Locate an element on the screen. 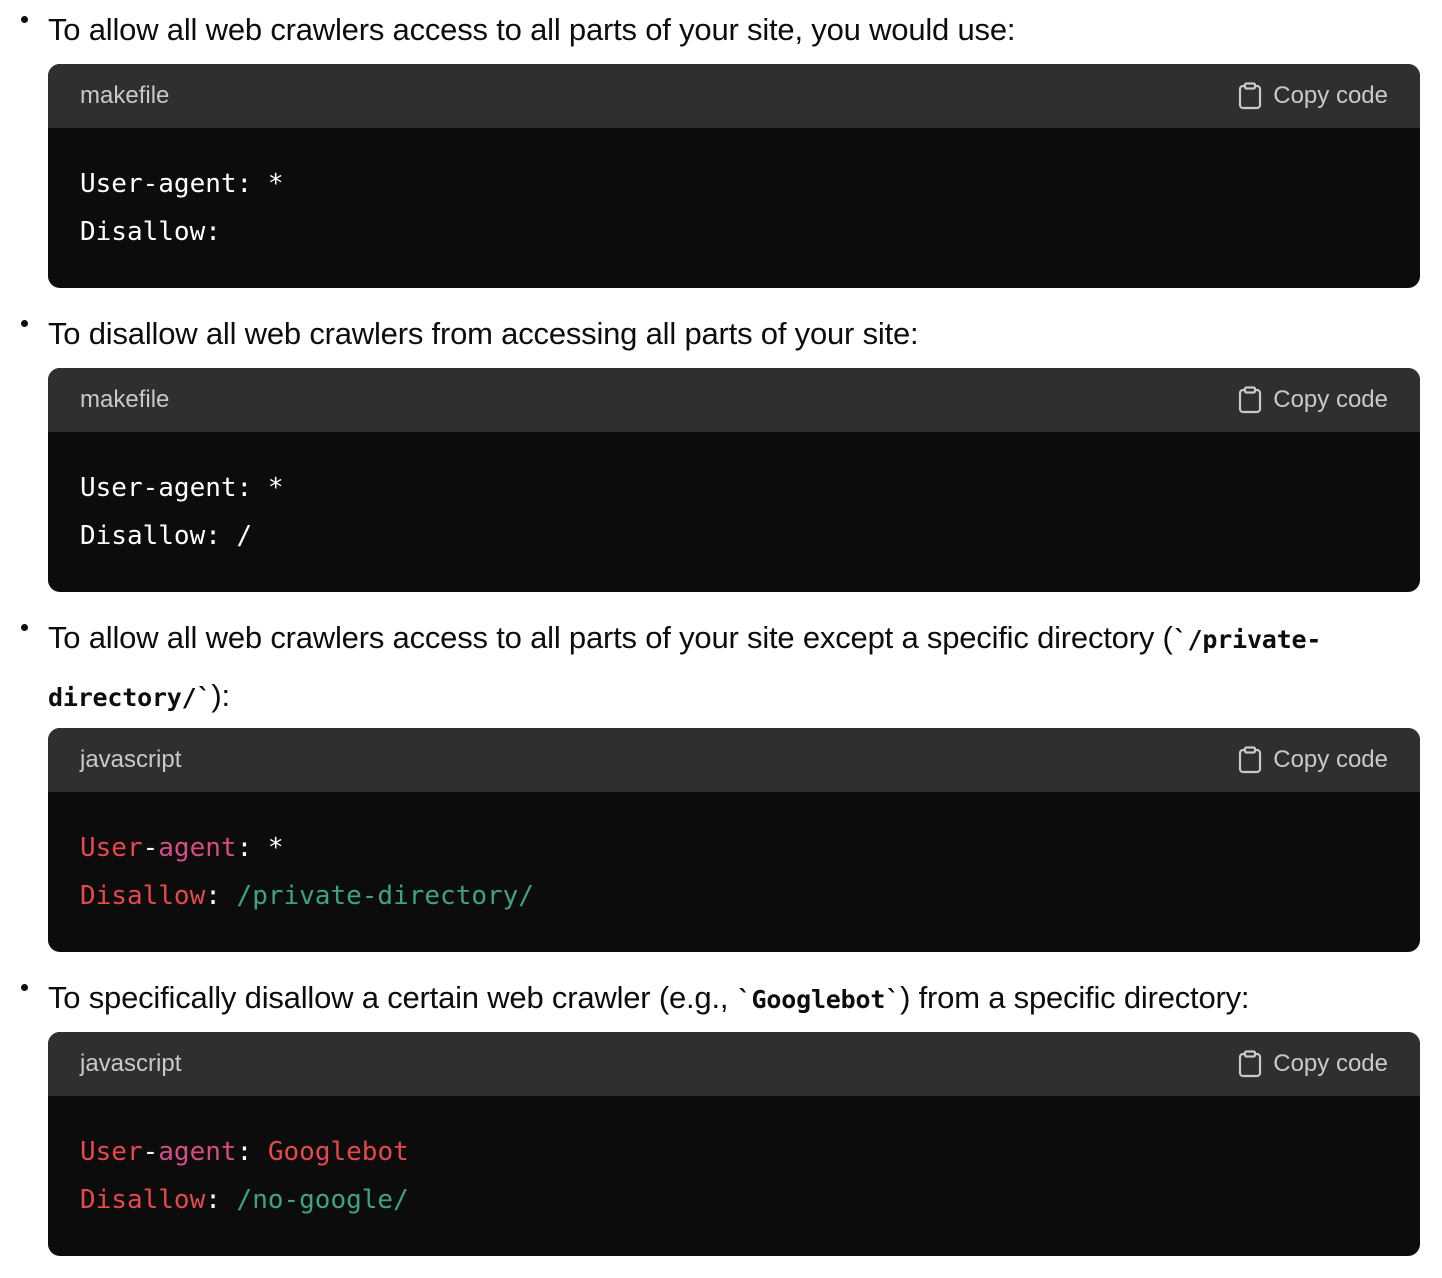 The height and width of the screenshot is (1278, 1442). code-token-value: /no-google/ is located at coordinates (314, 1200).